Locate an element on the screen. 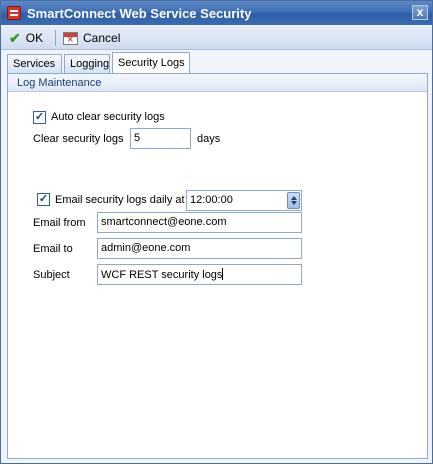 The width and height of the screenshot is (433, 464). clear-logs-label: Clear security logs is located at coordinates (78, 139).